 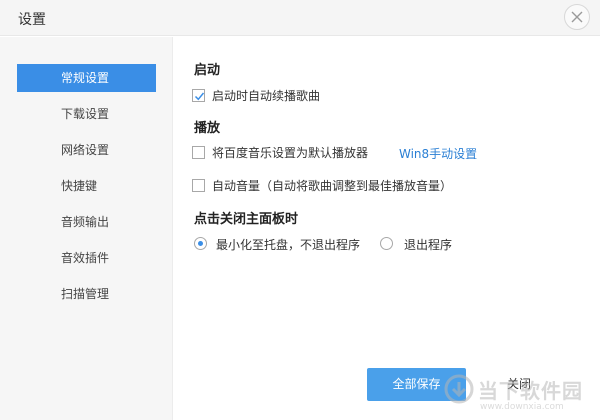 I want to click on watermark-url: www.downxia.com, so click(x=522, y=407).